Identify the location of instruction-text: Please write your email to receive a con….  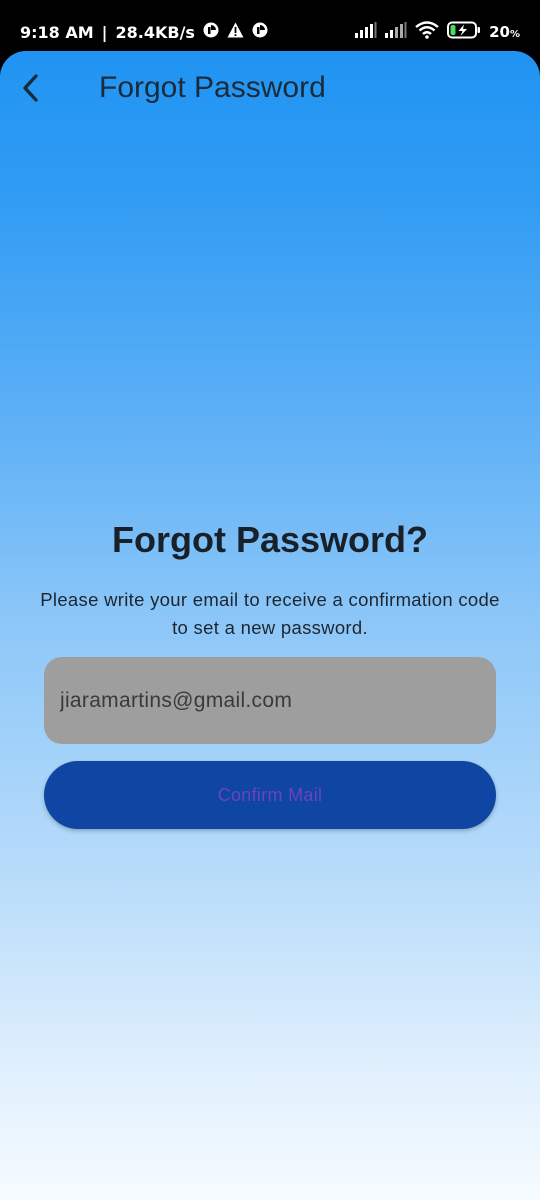
(270, 613).